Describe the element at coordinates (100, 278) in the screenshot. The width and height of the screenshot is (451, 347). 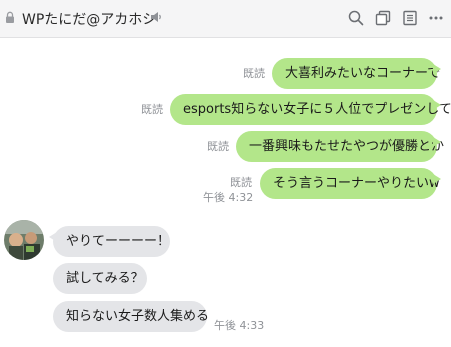
I see `message-bubble-incoming: 試してみる？` at that location.